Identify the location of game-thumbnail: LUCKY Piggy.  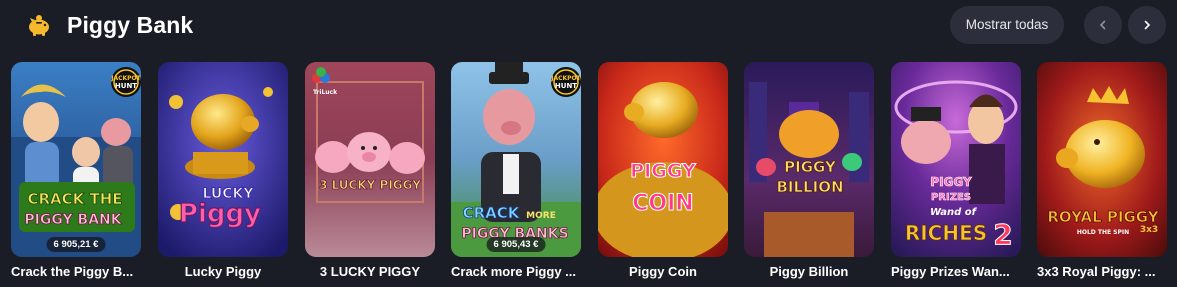
(223, 159).